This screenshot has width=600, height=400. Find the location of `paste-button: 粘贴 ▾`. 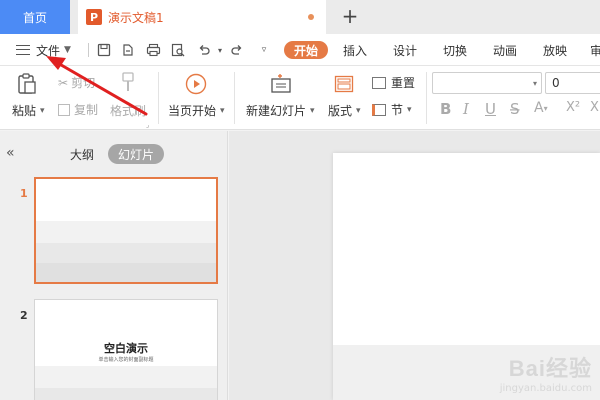

paste-button: 粘贴 ▾ is located at coordinates (28, 110).